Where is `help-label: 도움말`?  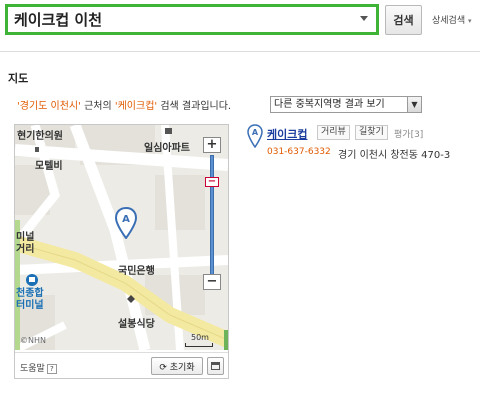
help-label: 도움말 is located at coordinates (32, 369).